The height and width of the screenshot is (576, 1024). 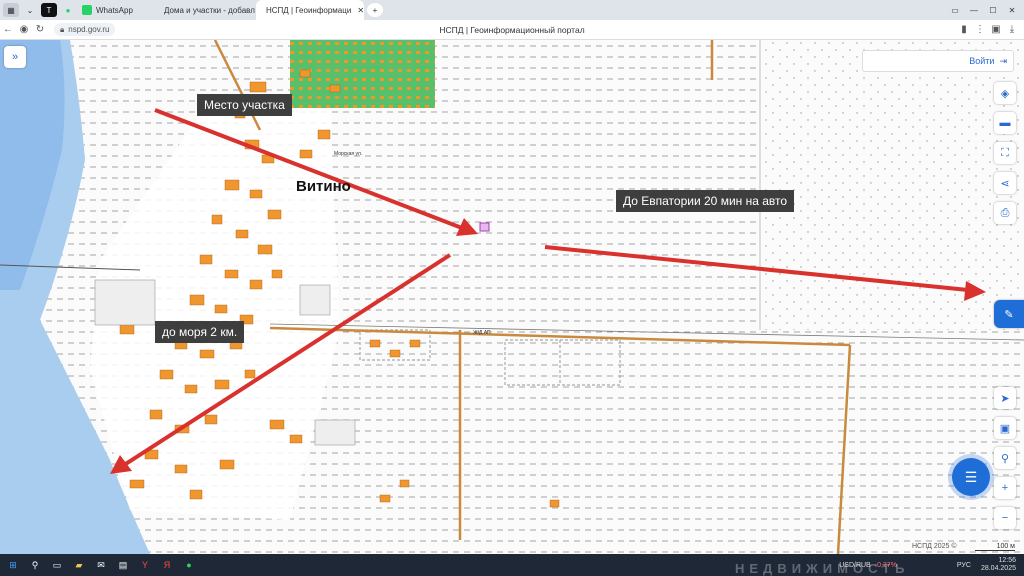 What do you see at coordinates (1012, 29) in the screenshot?
I see `download-icon: ⤓` at bounding box center [1012, 29].